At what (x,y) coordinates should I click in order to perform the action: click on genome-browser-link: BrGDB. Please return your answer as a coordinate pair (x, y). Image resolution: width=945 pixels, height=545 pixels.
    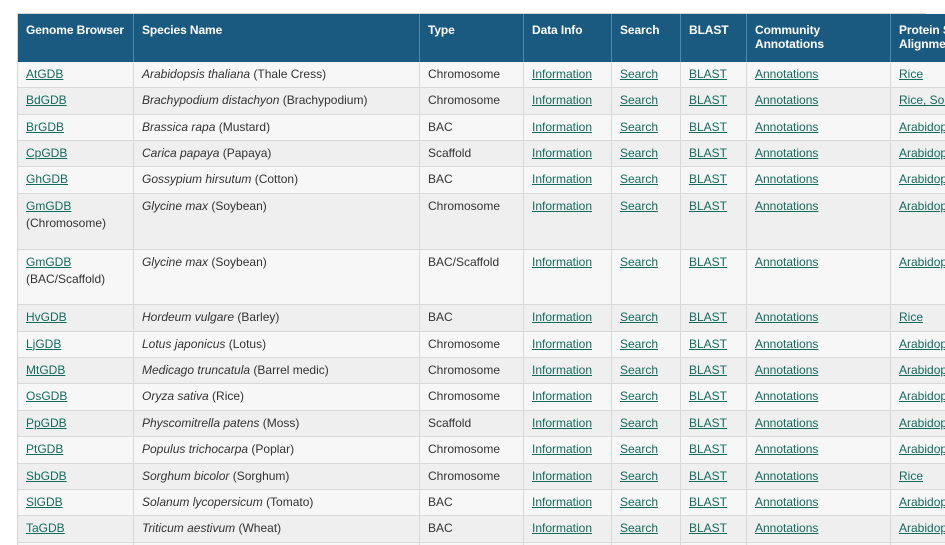
    Looking at the image, I should click on (45, 127).